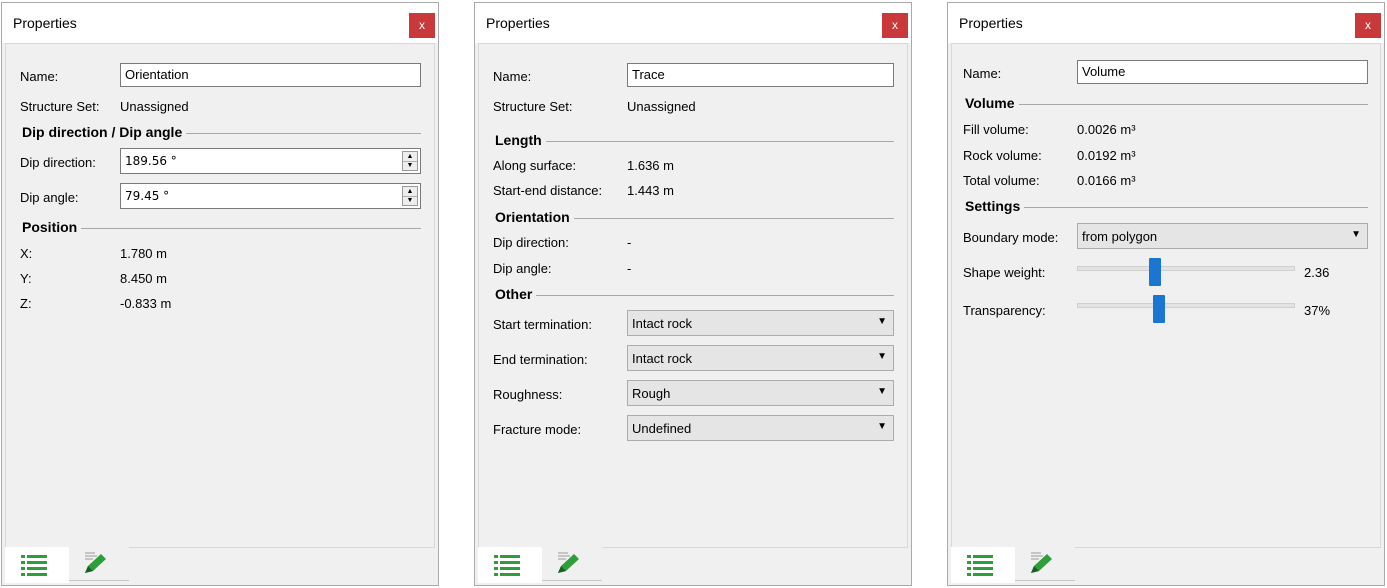  I want to click on along-surface-label: Along surface:, so click(535, 165).